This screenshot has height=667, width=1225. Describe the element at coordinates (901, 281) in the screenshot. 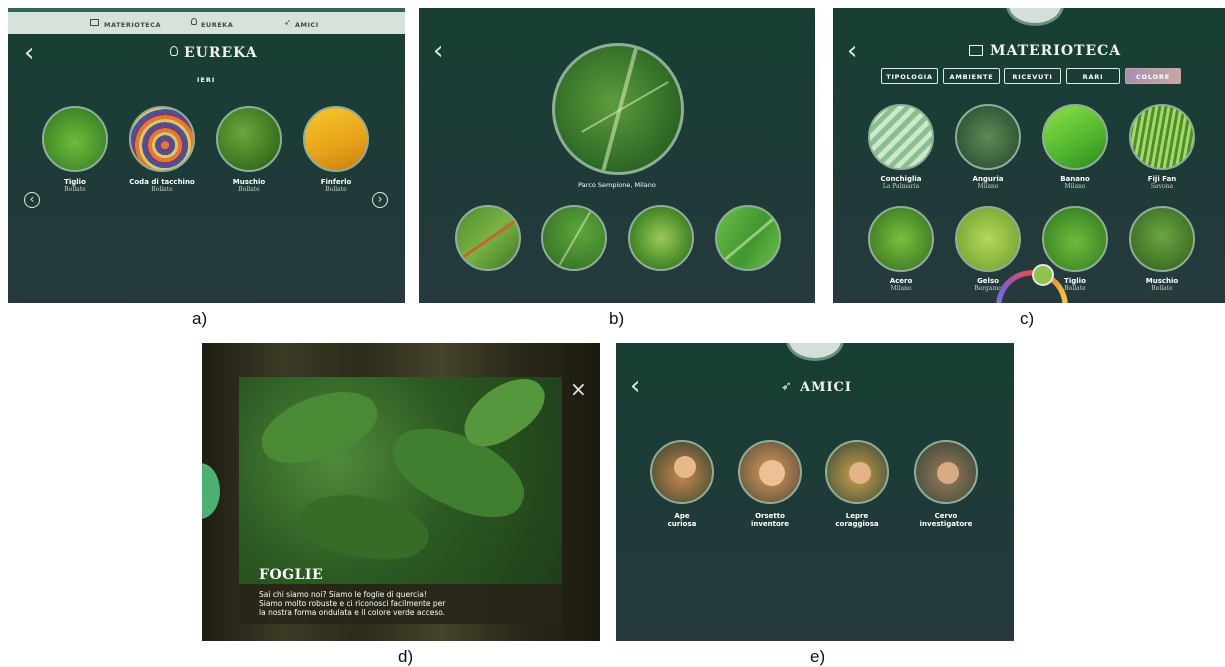

I see `item-name: Acero` at that location.